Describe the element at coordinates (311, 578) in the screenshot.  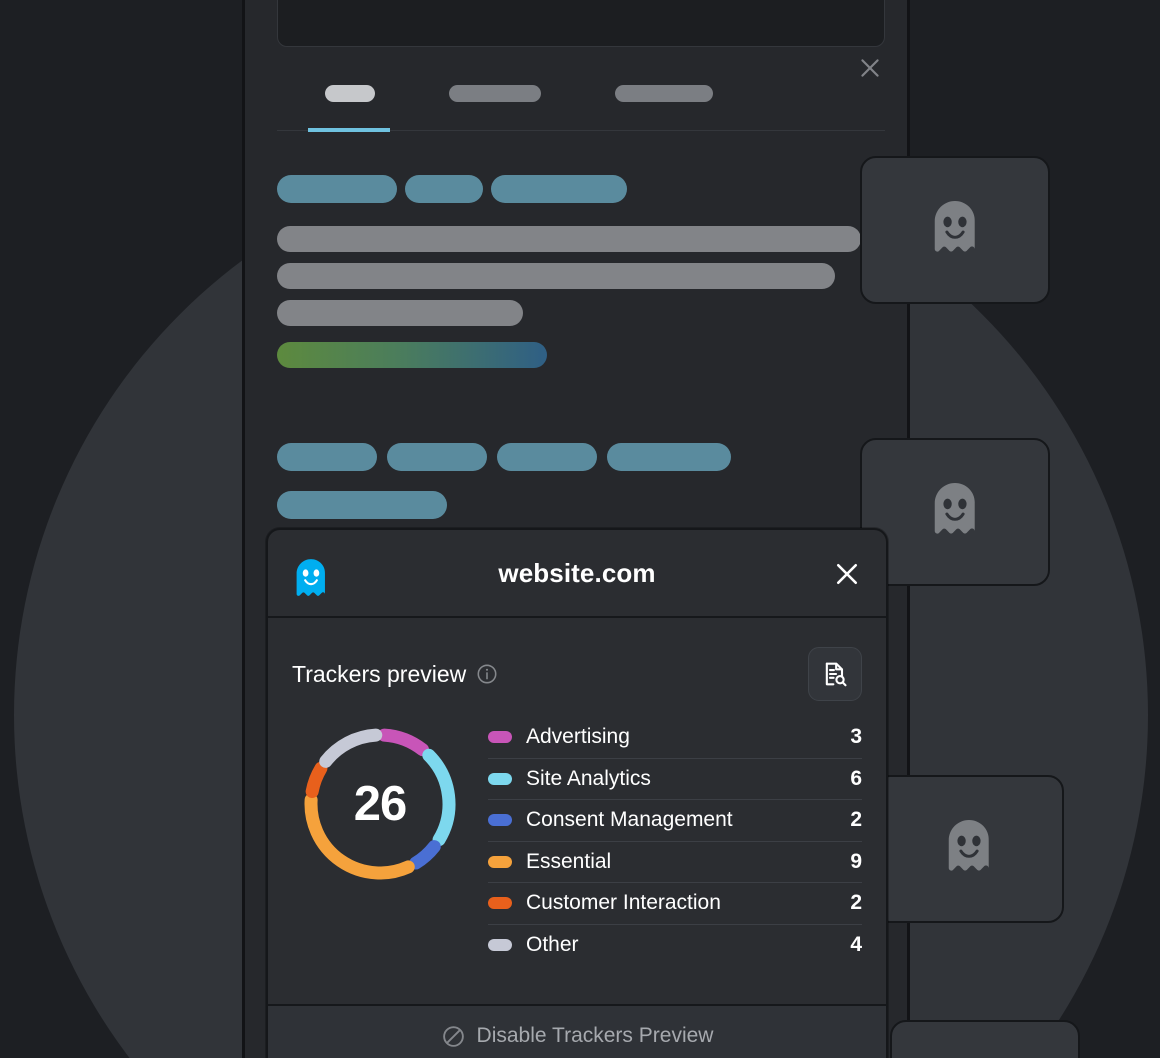
I see `ghostery-ghost-icon` at that location.